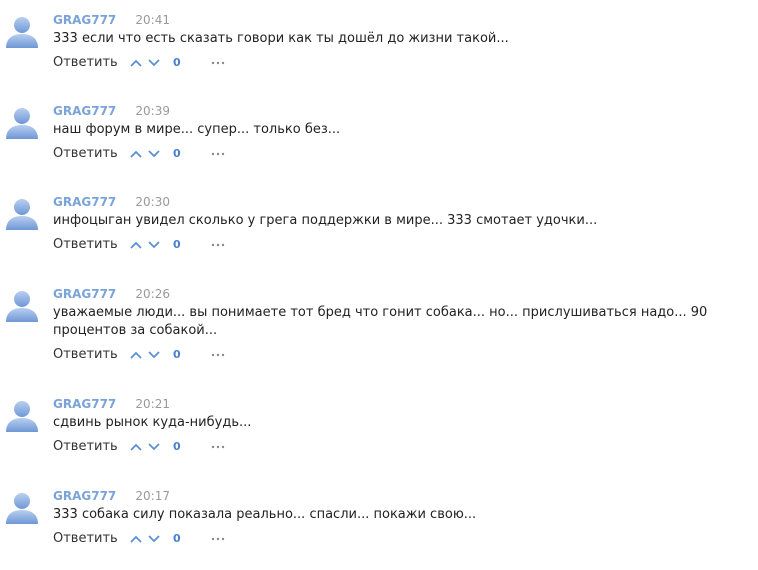  I want to click on comment-time: 20:21, so click(152, 404).